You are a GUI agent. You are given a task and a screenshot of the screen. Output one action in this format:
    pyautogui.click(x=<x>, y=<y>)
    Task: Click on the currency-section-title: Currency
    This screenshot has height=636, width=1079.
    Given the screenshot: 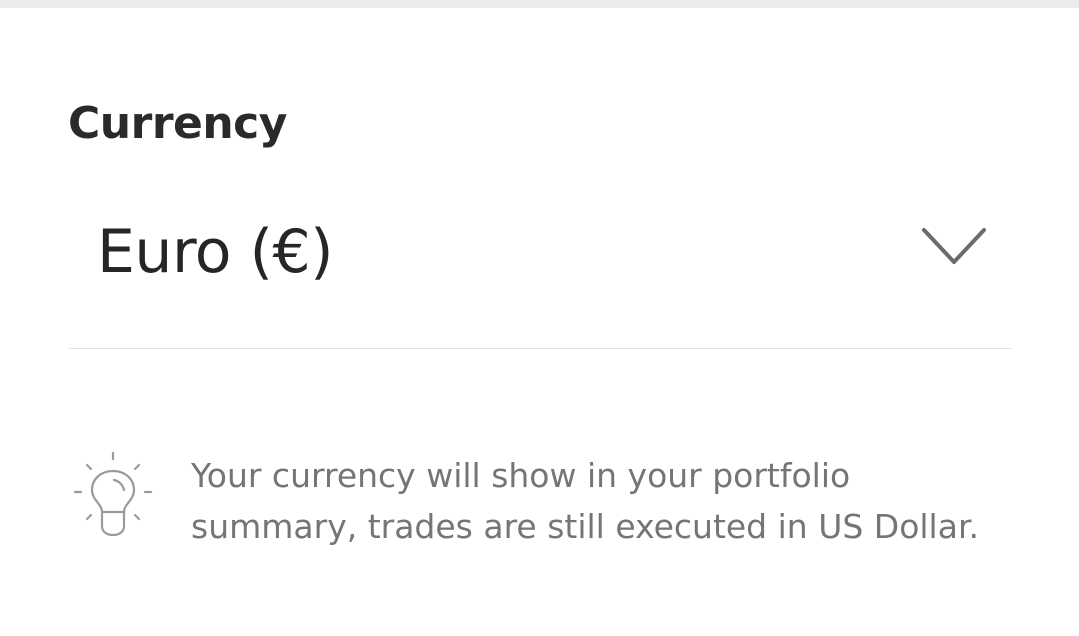 What is the action you would take?
    pyautogui.click(x=177, y=123)
    